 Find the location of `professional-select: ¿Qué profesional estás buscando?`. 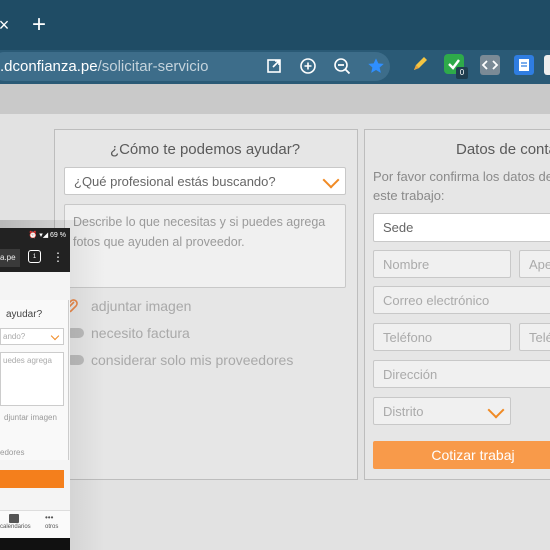

professional-select: ¿Qué profesional estás buscando? is located at coordinates (205, 181).